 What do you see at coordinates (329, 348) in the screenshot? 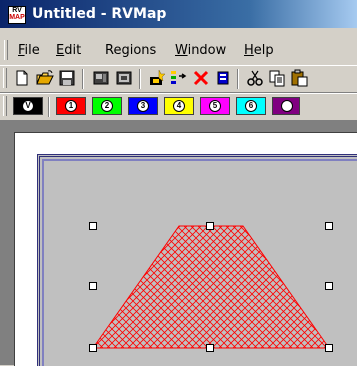
I see `resize-handle-bottom-right` at bounding box center [329, 348].